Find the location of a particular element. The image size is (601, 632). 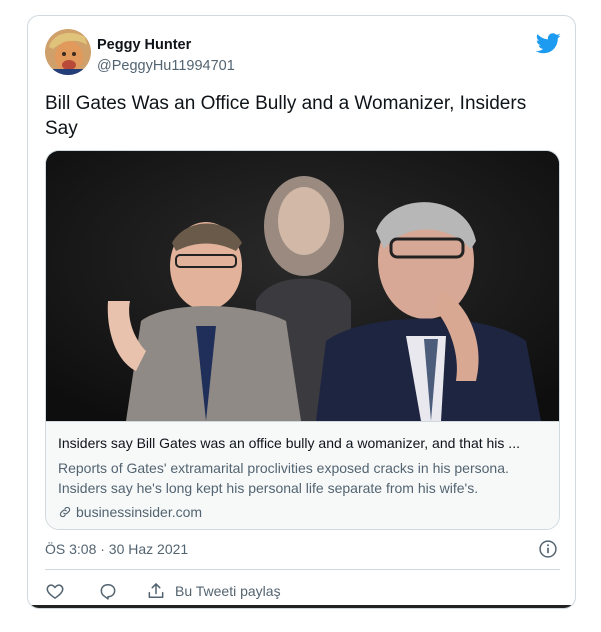

link-icon is located at coordinates (65, 512).